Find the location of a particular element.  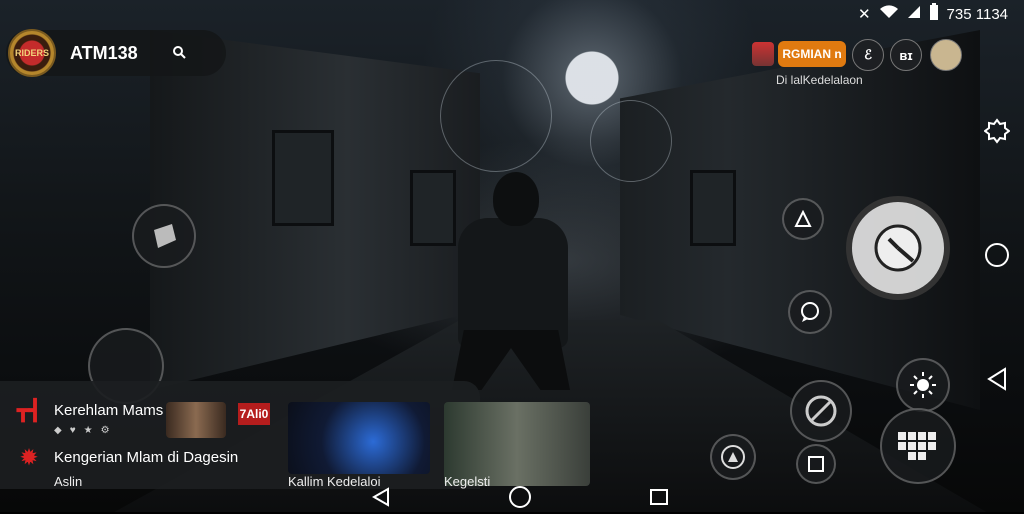

channel-logo: ┳┫ is located at coordinates (29, 410).